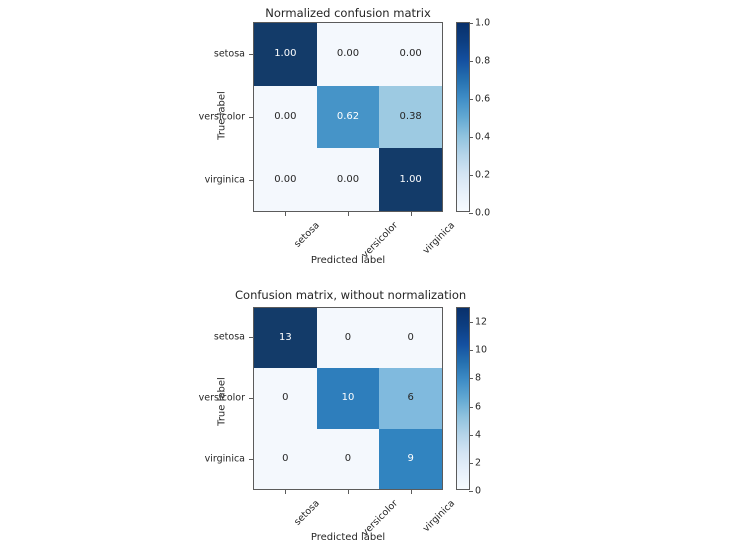 The height and width of the screenshot is (558, 734). What do you see at coordinates (478, 463) in the screenshot?
I see `colorbar-tick-label: 2` at bounding box center [478, 463].